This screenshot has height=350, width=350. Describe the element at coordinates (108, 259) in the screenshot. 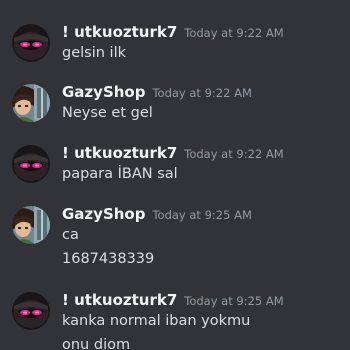

I see `message-text: 1687438339` at that location.